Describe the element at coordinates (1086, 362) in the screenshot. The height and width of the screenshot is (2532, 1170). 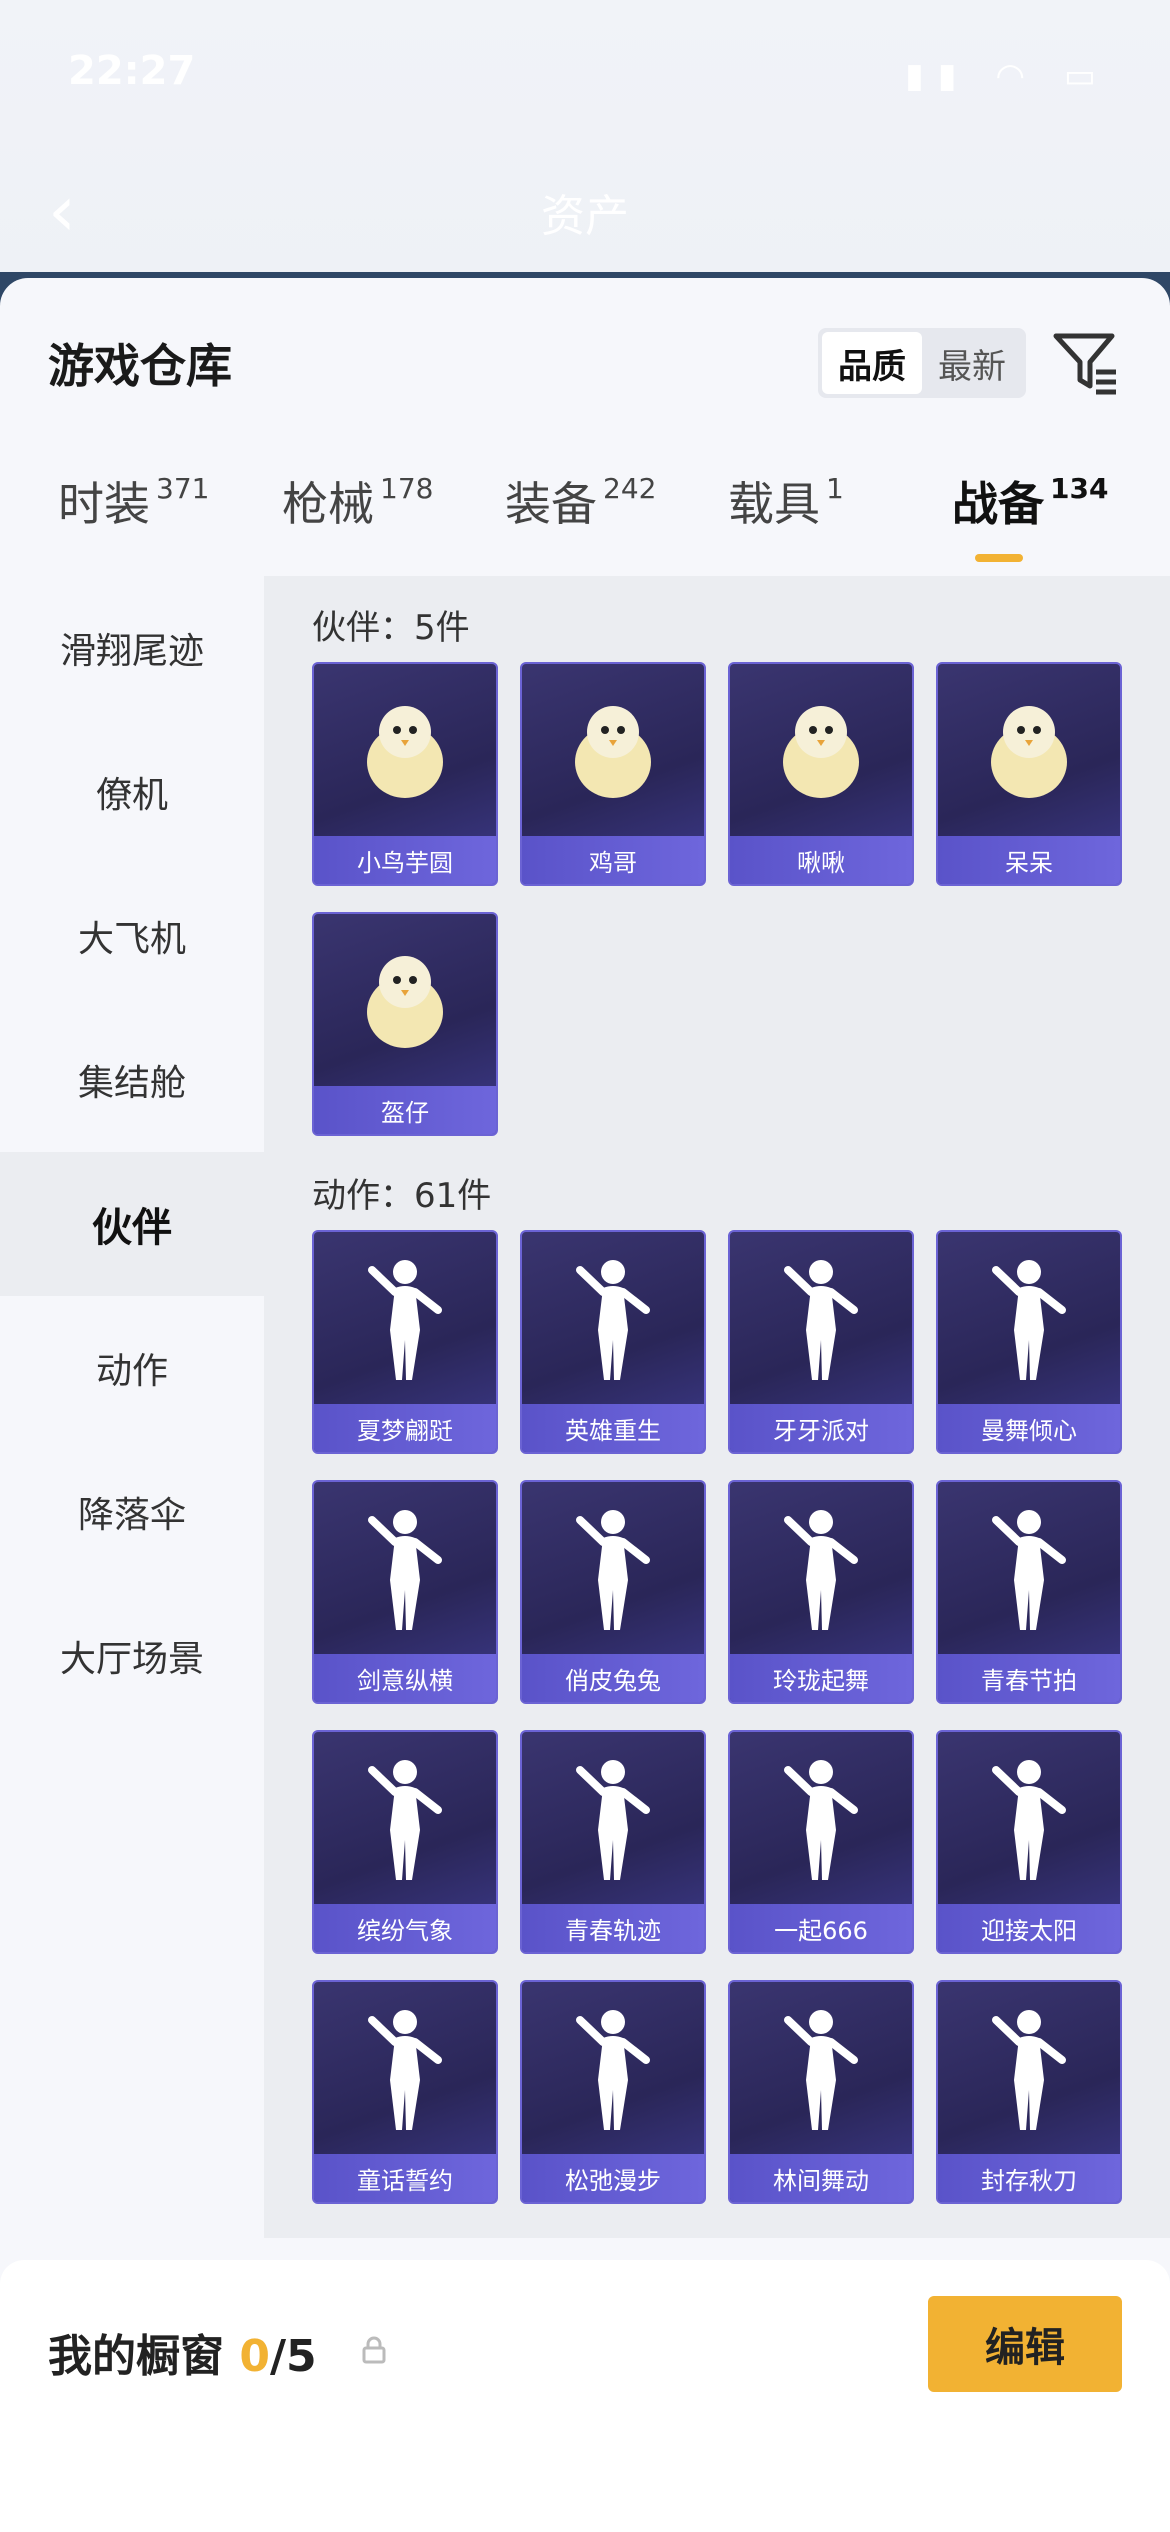
I see `filter-icon` at that location.